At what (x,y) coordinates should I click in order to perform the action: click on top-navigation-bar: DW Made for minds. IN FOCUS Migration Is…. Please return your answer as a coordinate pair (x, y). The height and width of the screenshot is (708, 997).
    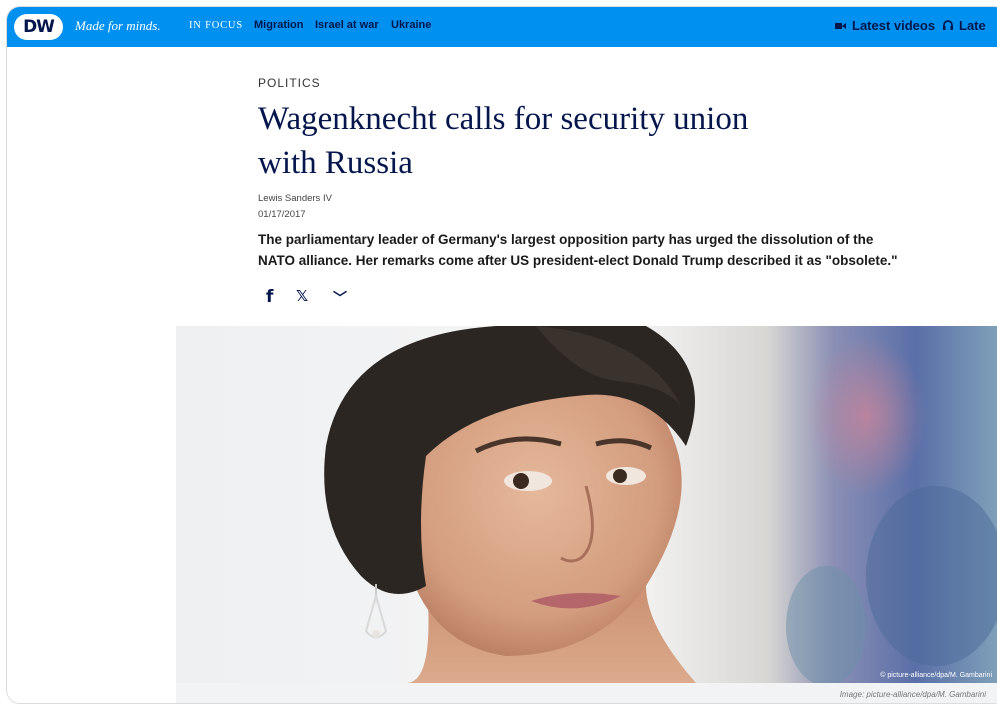
    Looking at the image, I should click on (502, 27).